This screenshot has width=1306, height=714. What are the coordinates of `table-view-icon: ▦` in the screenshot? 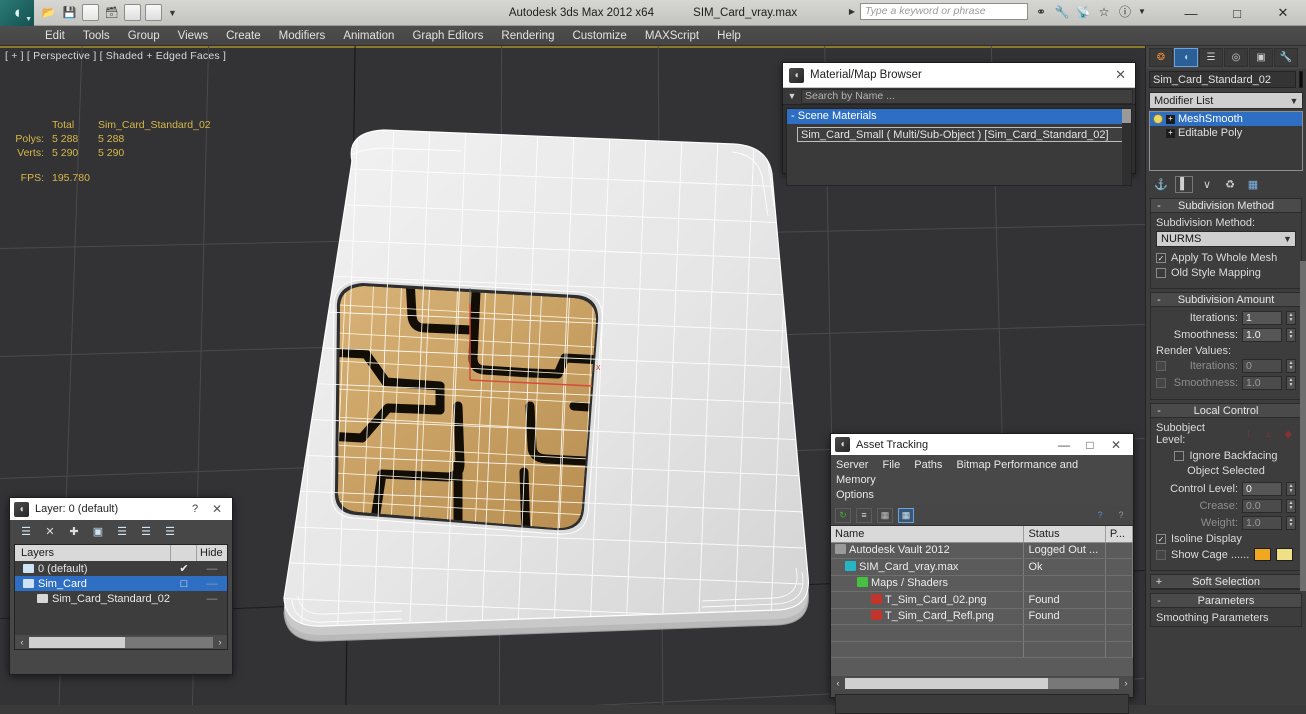 It's located at (906, 515).